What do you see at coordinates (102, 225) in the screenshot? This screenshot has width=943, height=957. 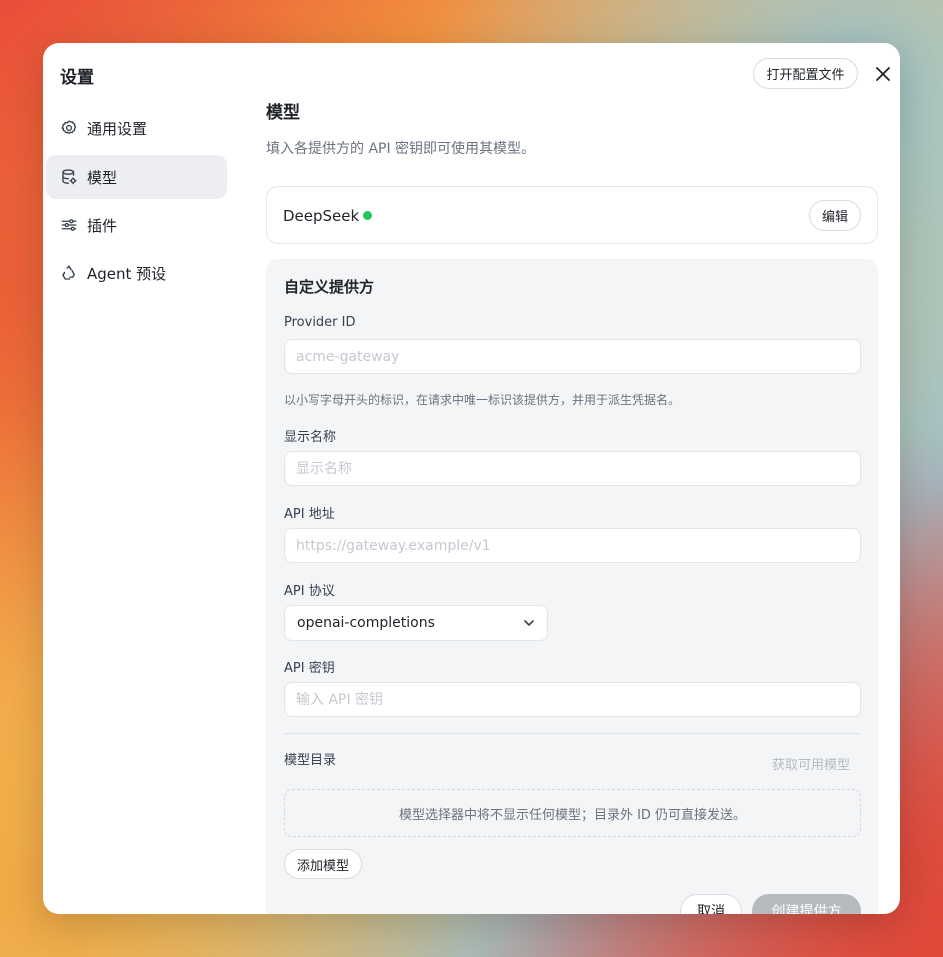 I see `sidebar-item-label: 插件` at bounding box center [102, 225].